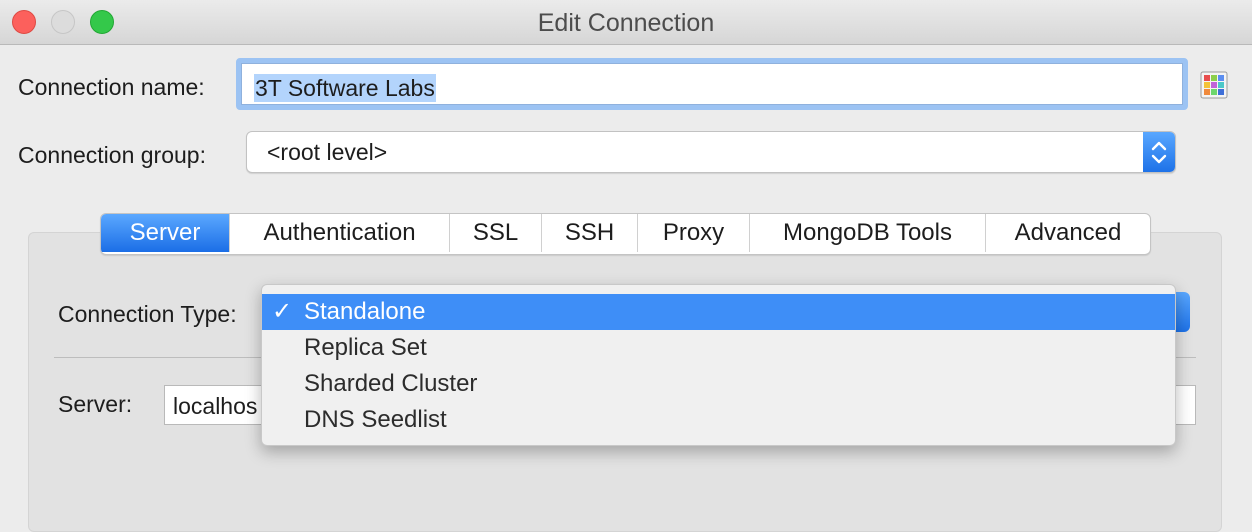 Image resolution: width=1252 pixels, height=532 pixels. Describe the element at coordinates (693, 233) in the screenshot. I see `tab-proxy: Proxy` at that location.